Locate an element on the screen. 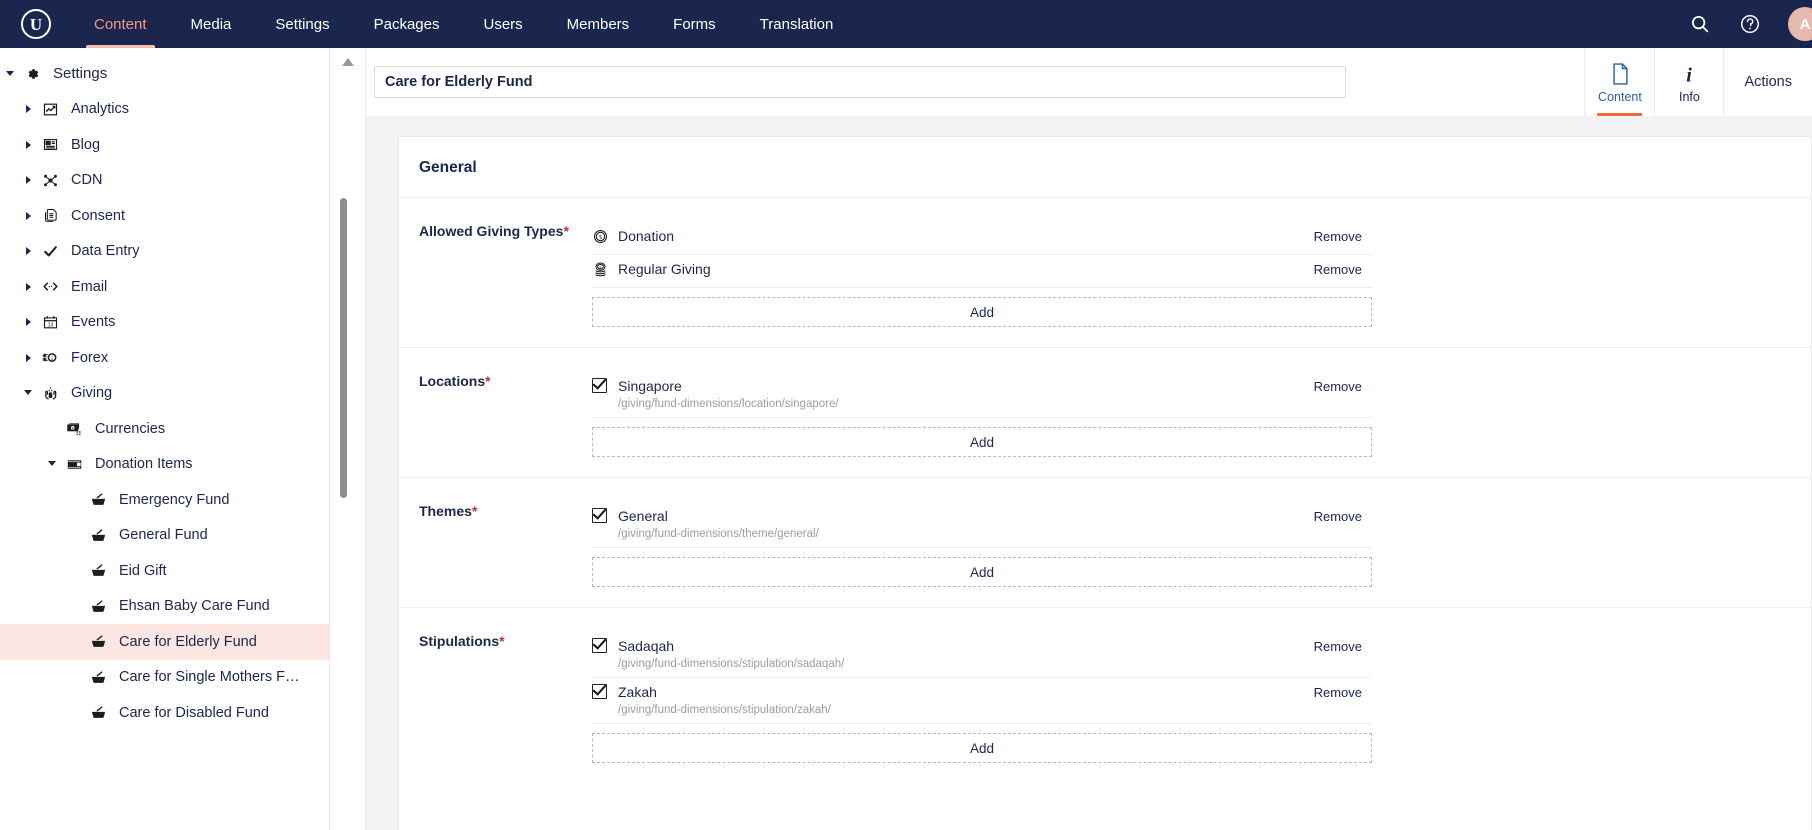 The height and width of the screenshot is (830, 1812). nav-item-settings: Settings is located at coordinates (302, 24).